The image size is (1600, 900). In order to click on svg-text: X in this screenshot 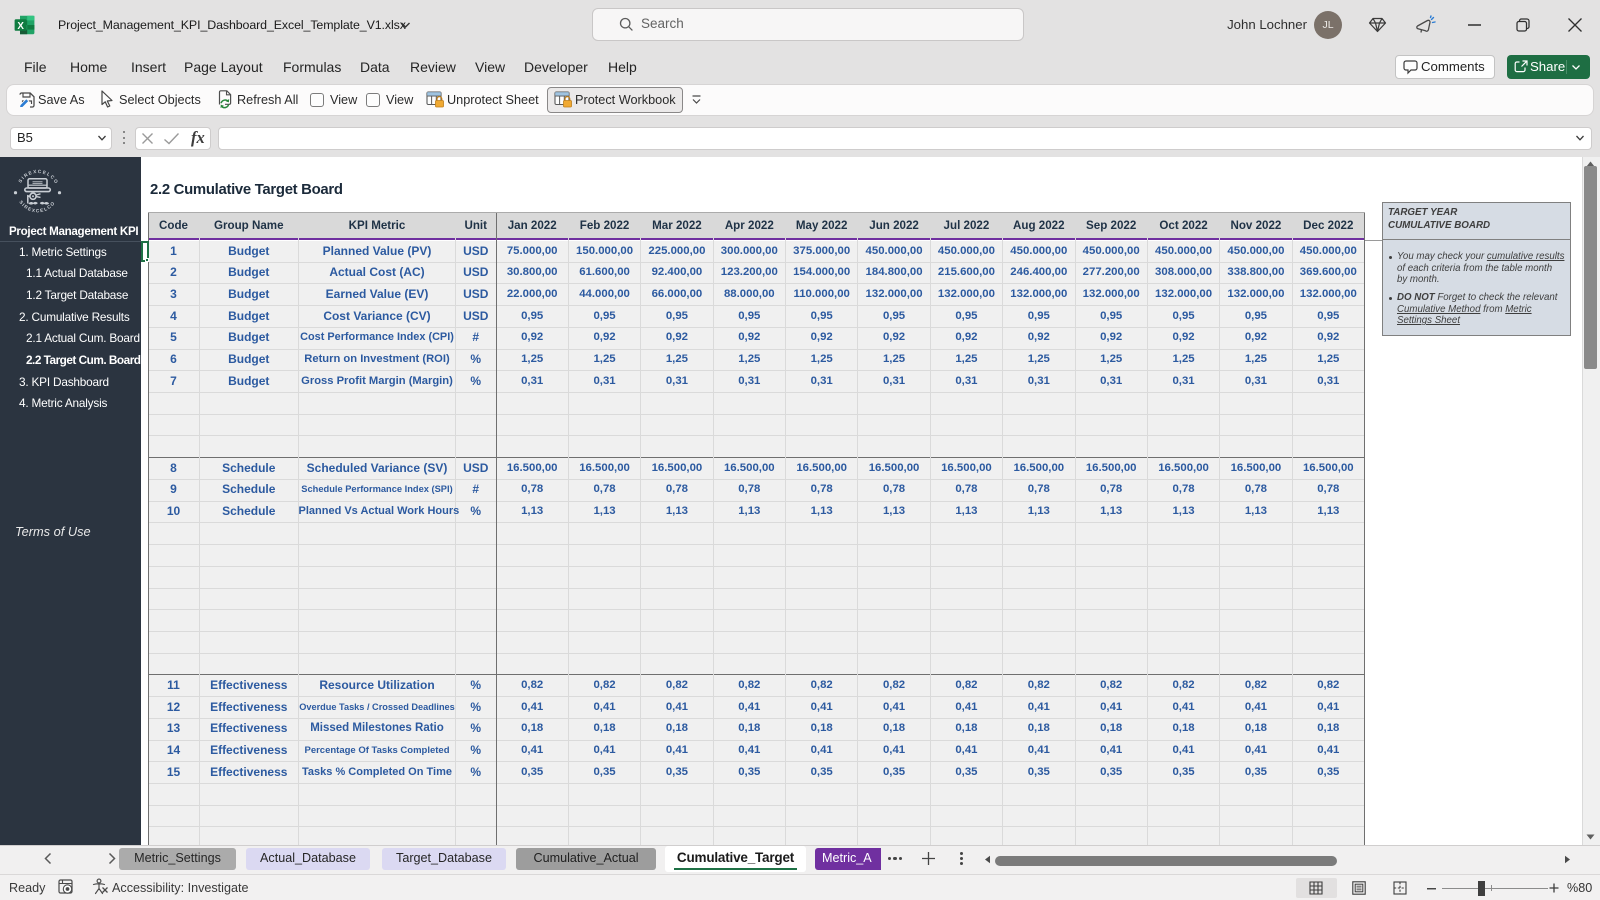, I will do `click(20, 26)`.